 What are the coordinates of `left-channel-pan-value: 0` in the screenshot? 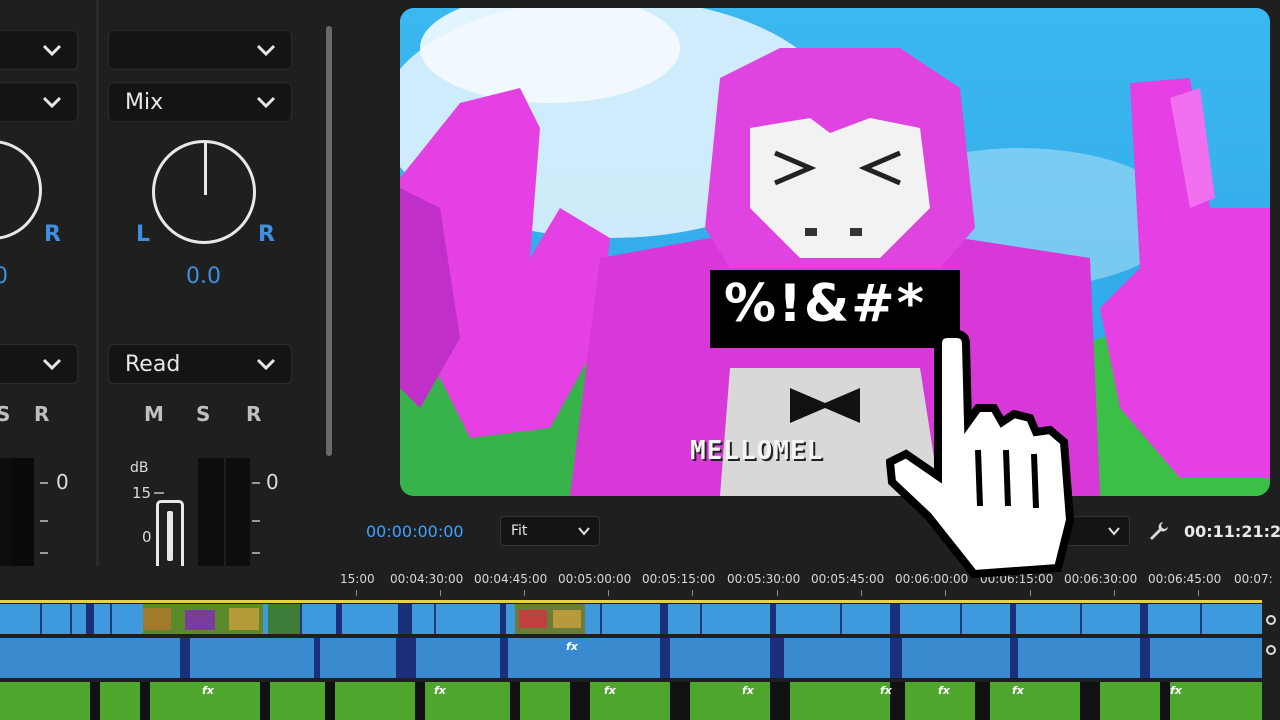 It's located at (4, 276).